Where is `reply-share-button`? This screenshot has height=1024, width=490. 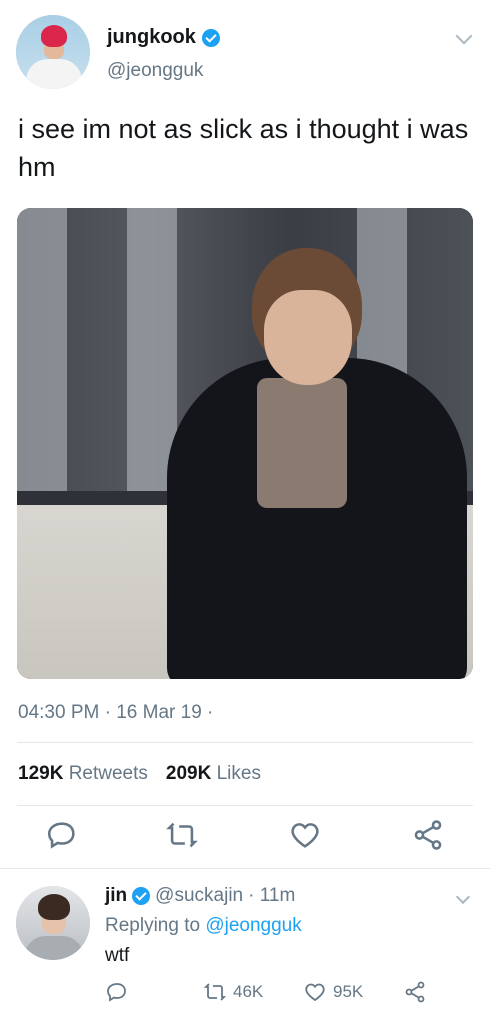 reply-share-button is located at coordinates (415, 992).